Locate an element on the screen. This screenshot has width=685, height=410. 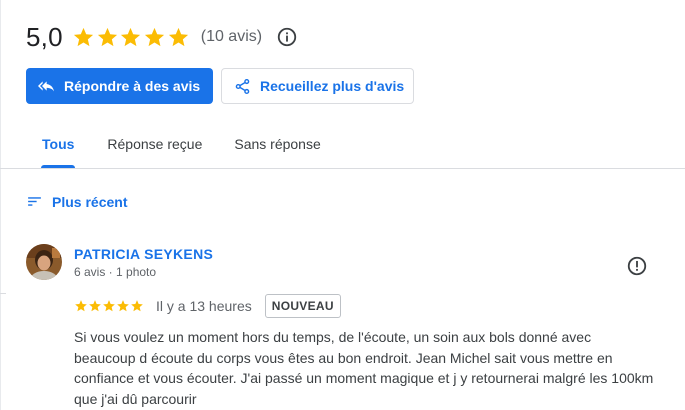
avatar is located at coordinates (44, 262).